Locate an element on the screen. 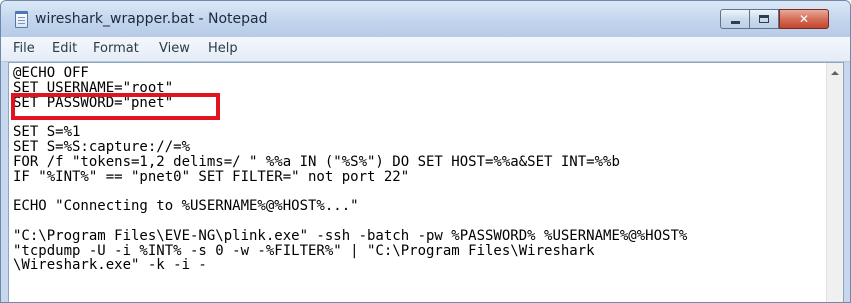 The image size is (851, 303). minimize-button is located at coordinates (735, 19).